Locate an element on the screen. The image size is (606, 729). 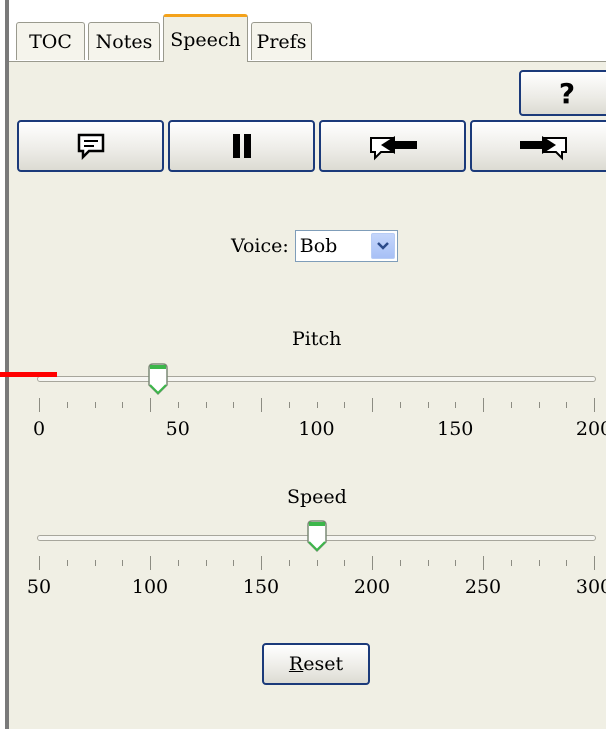
arrow-right-bubble-icon is located at coordinates (543, 148).